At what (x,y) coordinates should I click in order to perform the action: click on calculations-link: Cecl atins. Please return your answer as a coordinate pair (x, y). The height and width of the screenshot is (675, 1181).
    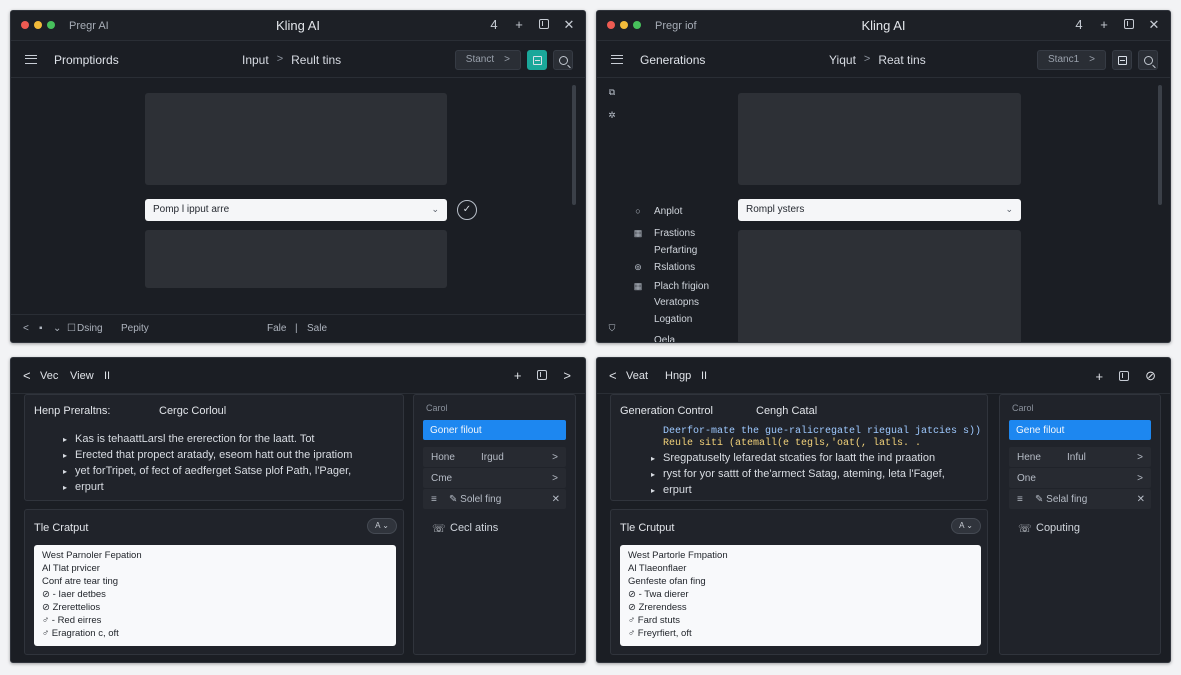
    Looking at the image, I should click on (474, 528).